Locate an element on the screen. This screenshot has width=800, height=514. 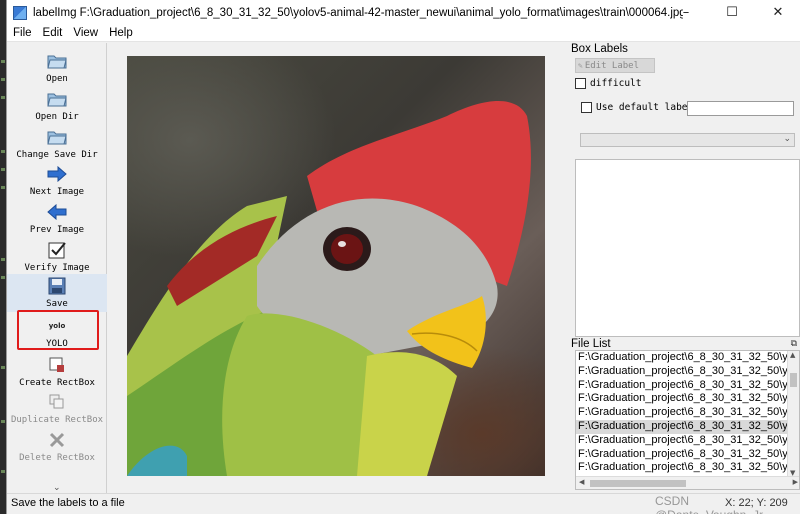
open-label: Open is located at coordinates (57, 79).